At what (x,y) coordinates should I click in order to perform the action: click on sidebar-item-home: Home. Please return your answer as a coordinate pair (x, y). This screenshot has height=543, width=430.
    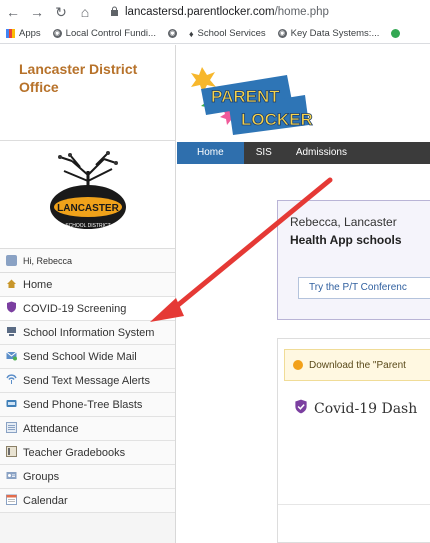
    Looking at the image, I should click on (87, 285).